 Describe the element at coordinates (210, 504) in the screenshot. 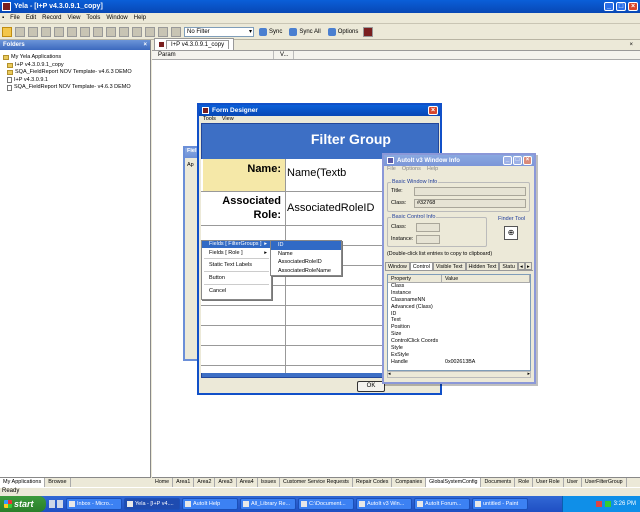

I see `taskbar-item: AutoIt Help` at that location.